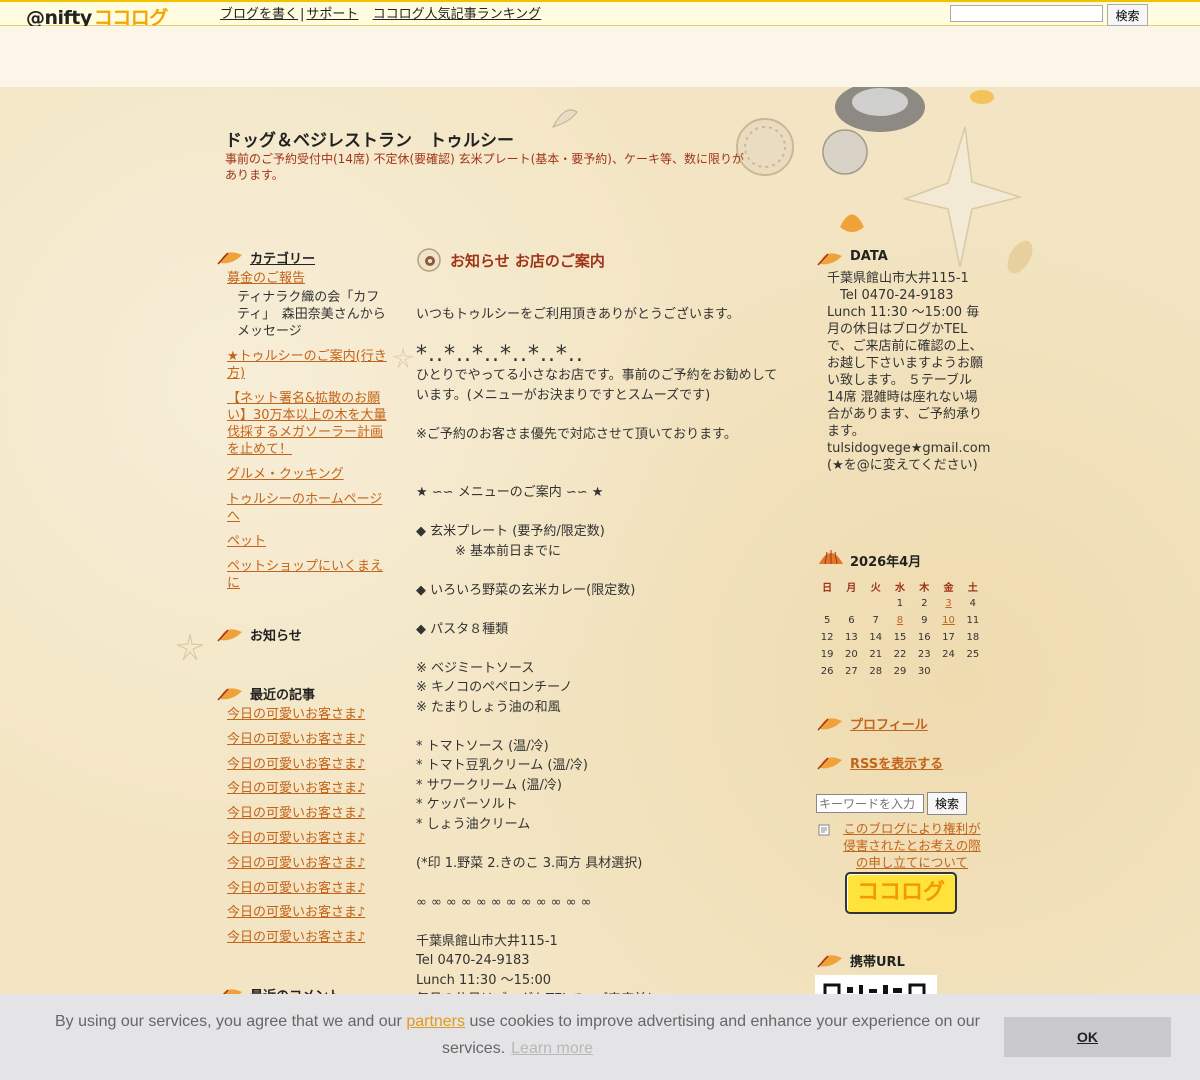 This screenshot has height=1080, width=1200. Describe the element at coordinates (948, 654) in the screenshot. I see `calendar-day: 24` at that location.